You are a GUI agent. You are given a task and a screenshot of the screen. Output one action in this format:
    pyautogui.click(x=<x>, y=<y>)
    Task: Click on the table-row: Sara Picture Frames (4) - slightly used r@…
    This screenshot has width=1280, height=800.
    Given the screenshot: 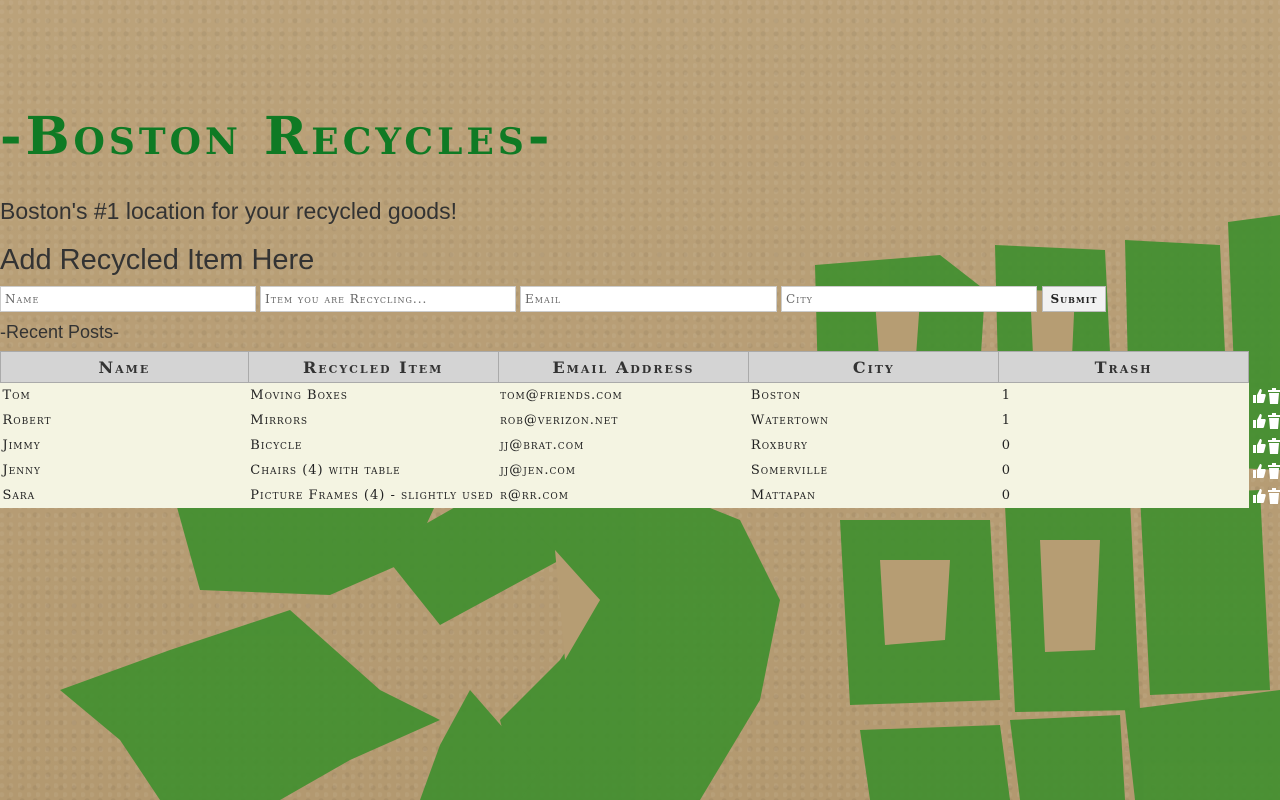 What is the action you would take?
    pyautogui.click(x=640, y=495)
    